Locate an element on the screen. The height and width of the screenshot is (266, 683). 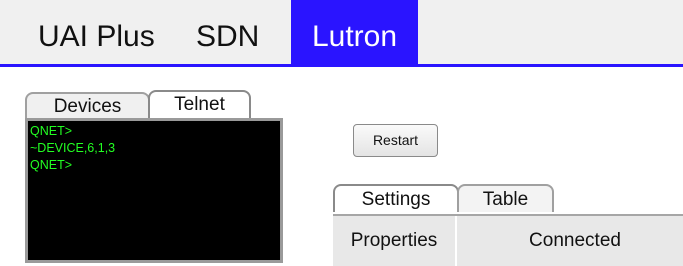
properties-table: Properties Connected is located at coordinates (508, 240).